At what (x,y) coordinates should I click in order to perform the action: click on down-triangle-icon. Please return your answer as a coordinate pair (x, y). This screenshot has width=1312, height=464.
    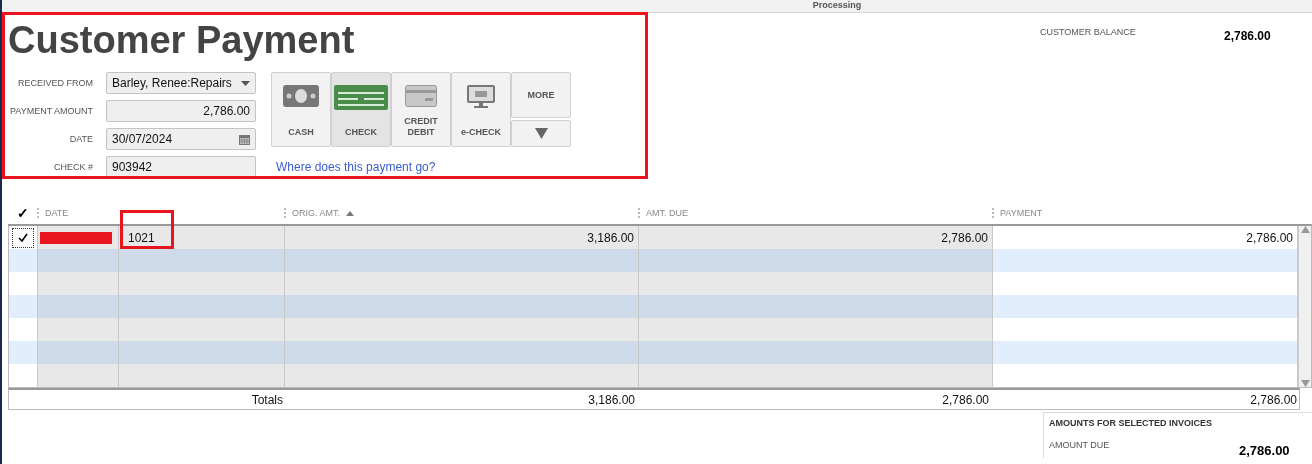
    Looking at the image, I should click on (541, 133).